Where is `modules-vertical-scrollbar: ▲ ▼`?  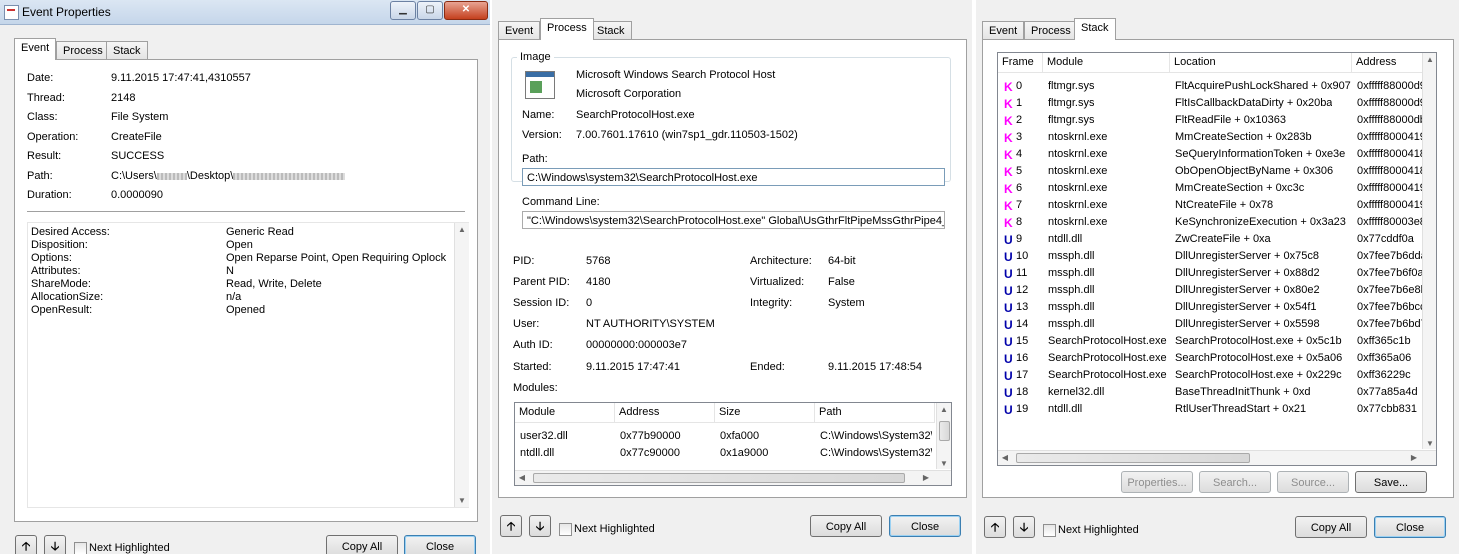 modules-vertical-scrollbar: ▲ ▼ is located at coordinates (943, 436).